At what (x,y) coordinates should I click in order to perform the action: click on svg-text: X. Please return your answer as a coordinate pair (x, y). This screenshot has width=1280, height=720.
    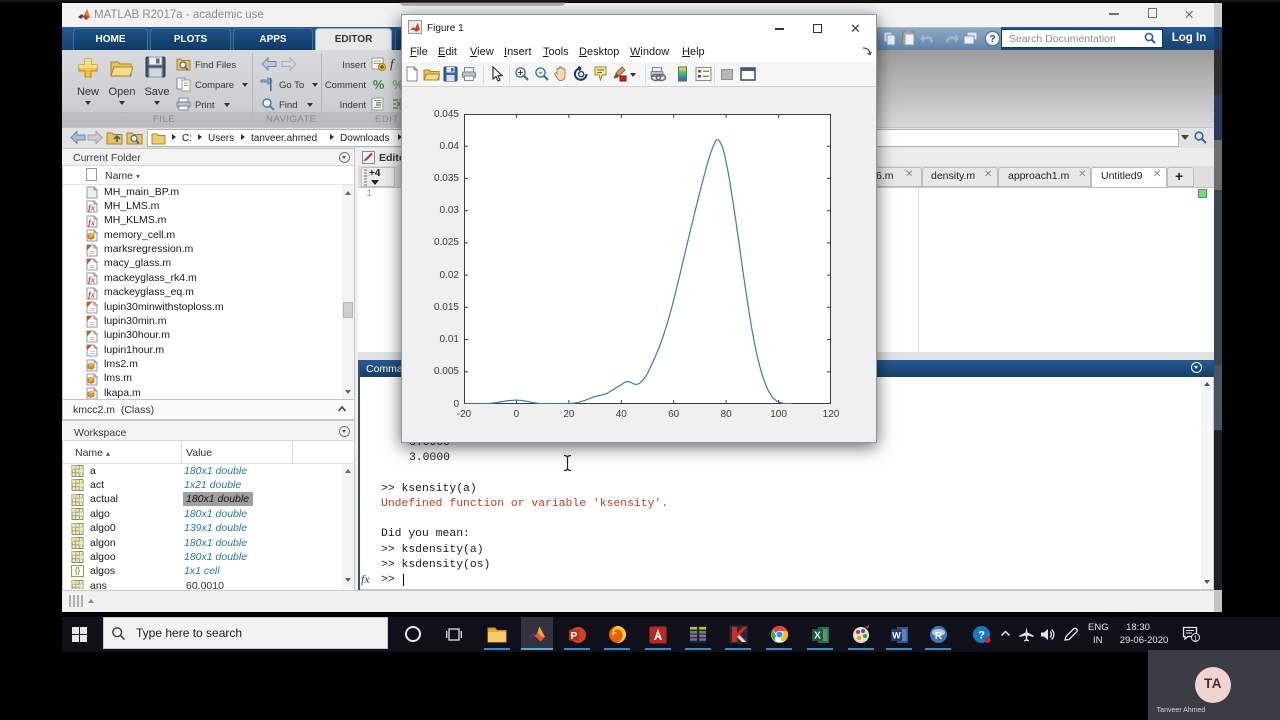
    Looking at the image, I should click on (817, 636).